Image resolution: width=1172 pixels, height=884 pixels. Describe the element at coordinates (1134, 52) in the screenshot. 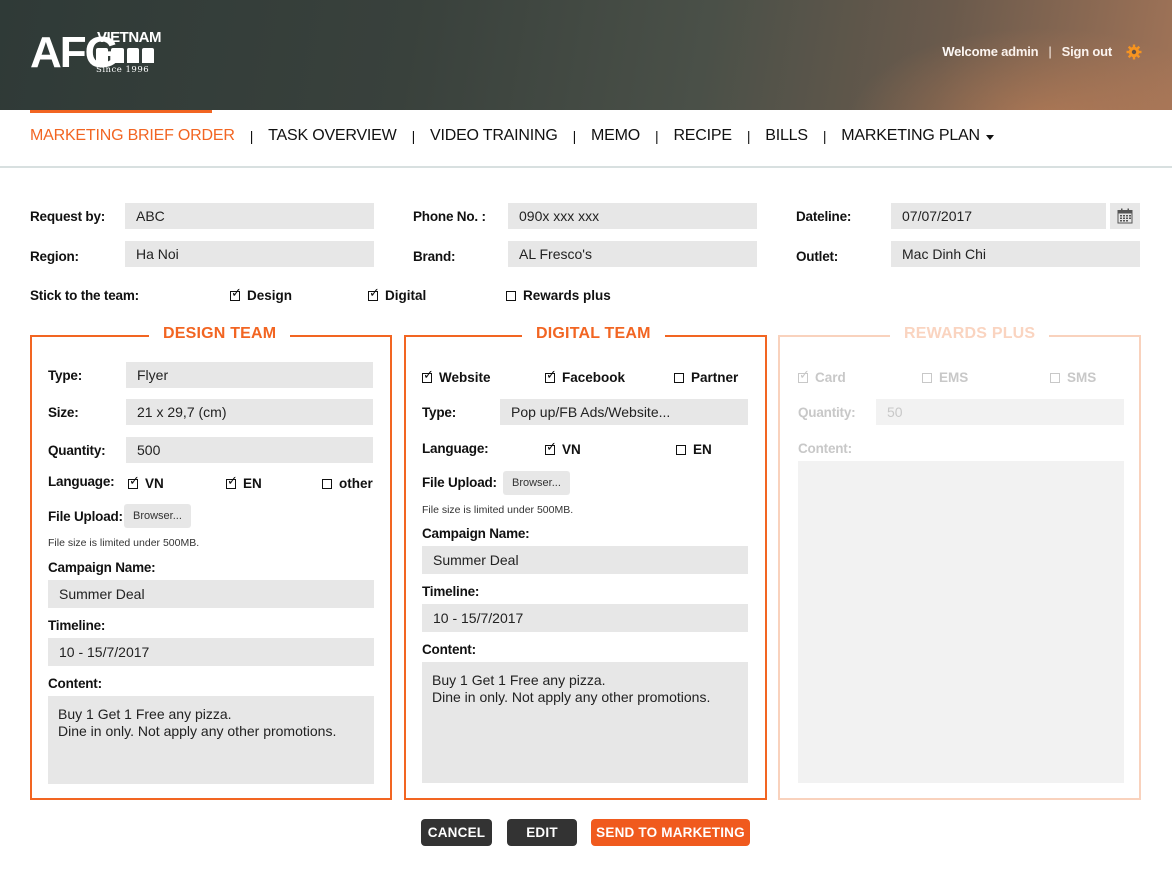

I see `gear-icon` at that location.